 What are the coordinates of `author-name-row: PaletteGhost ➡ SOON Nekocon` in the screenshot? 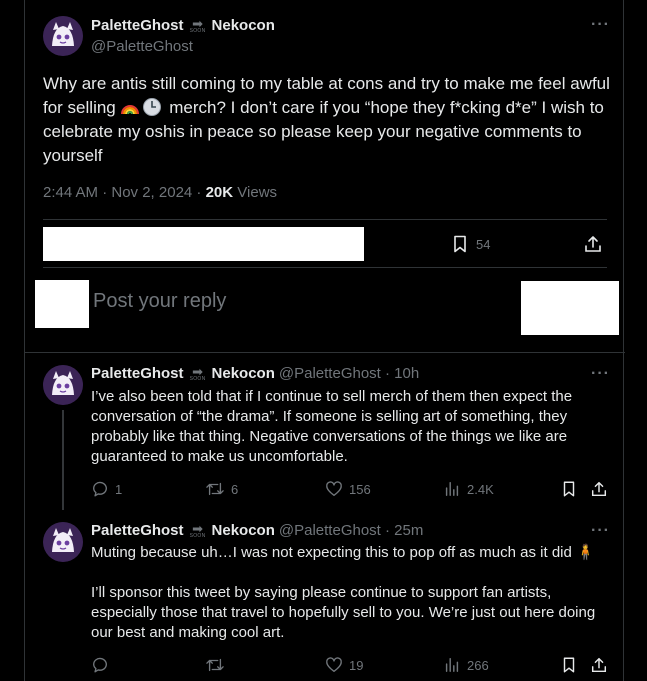 It's located at (183, 25).